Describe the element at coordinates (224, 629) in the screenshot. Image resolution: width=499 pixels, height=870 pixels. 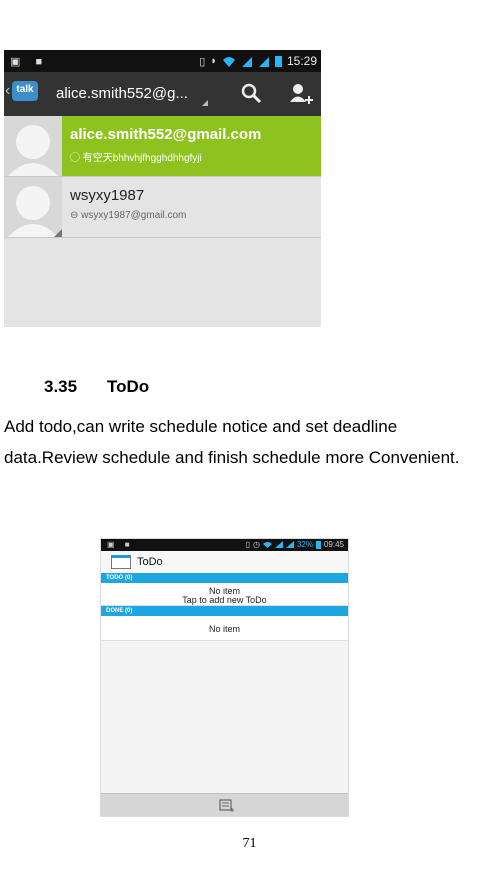
I see `done-empty-text: No item` at that location.